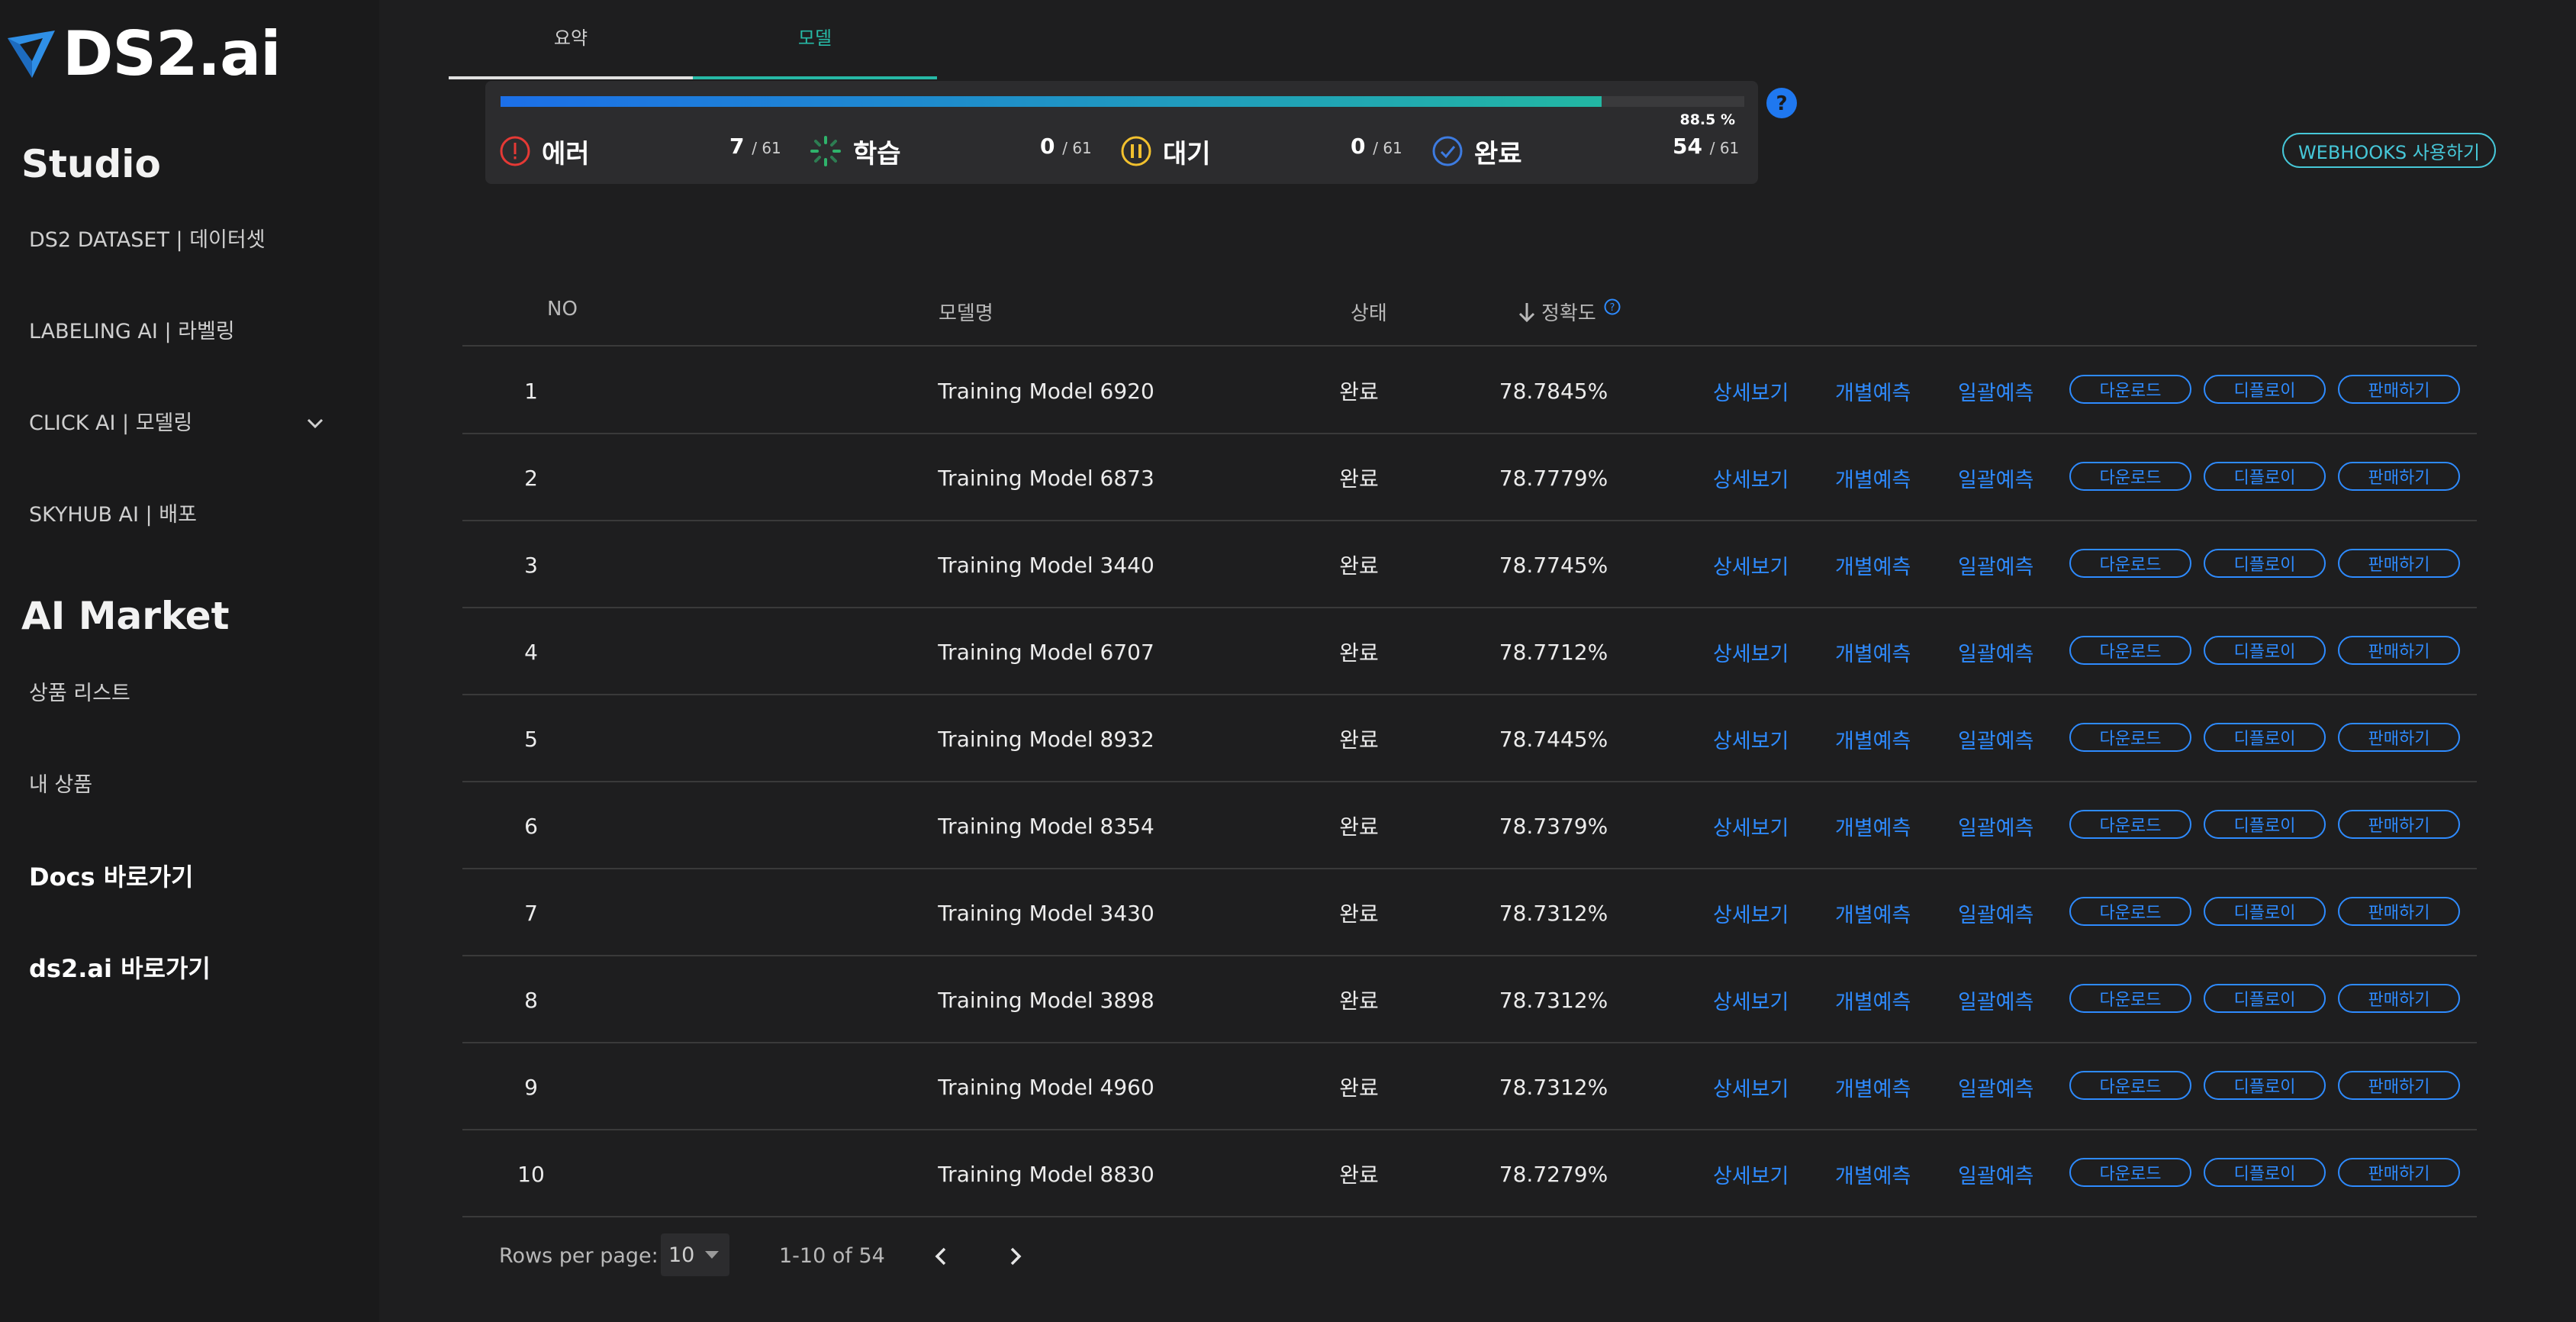 This screenshot has height=1322, width=2576. I want to click on pagination-range: 1-10 of 54, so click(832, 1256).